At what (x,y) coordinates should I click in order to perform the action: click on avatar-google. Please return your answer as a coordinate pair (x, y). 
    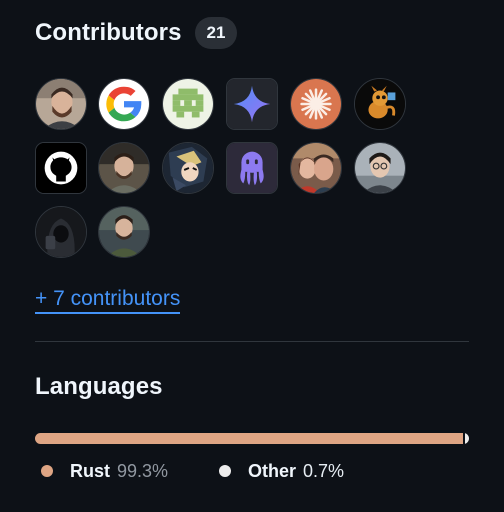
    Looking at the image, I should click on (124, 104).